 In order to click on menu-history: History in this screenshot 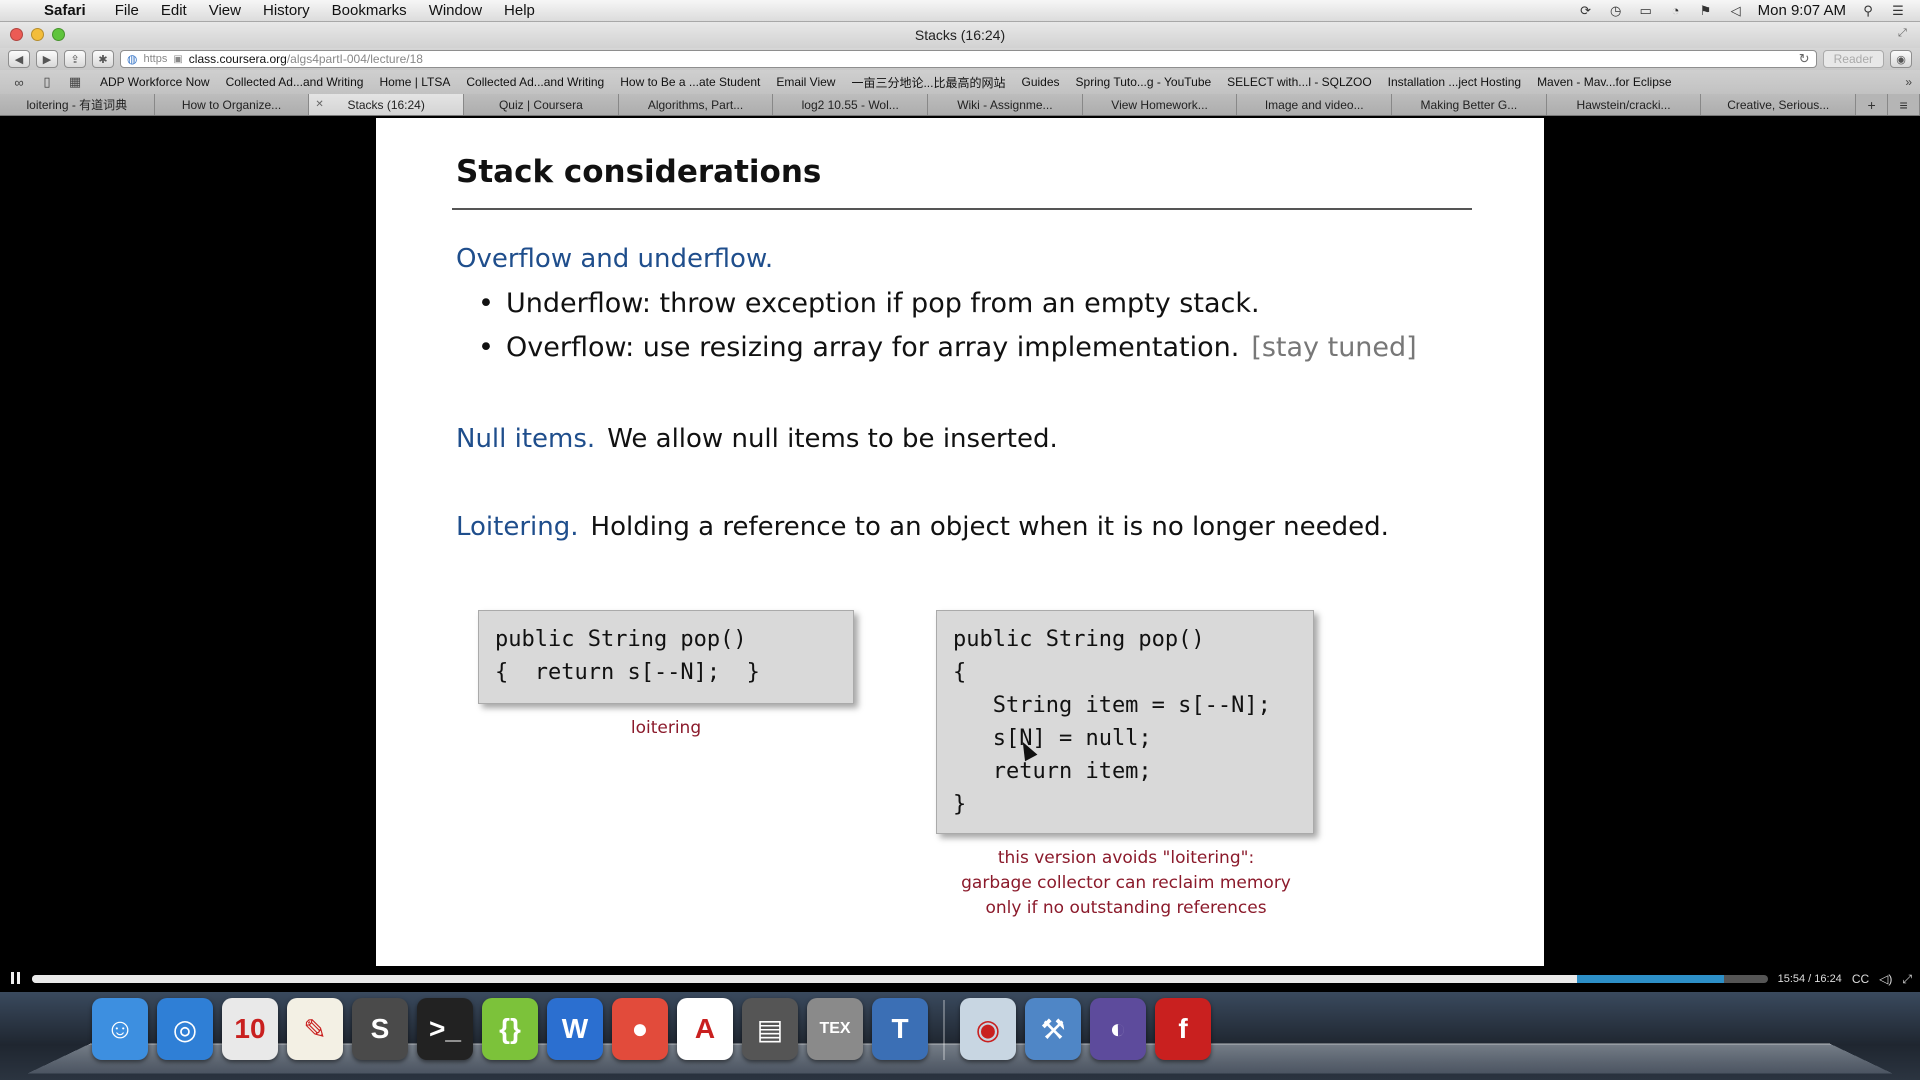, I will do `click(286, 10)`.